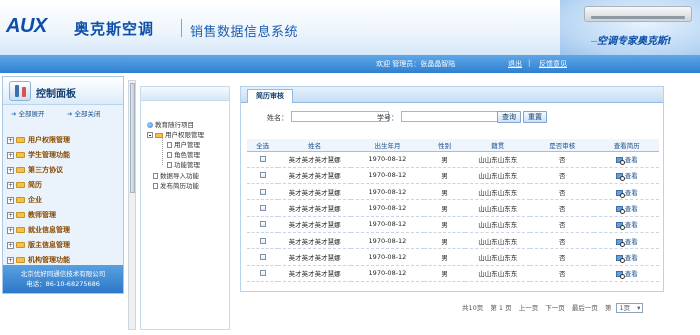 This screenshot has height=335, width=700. I want to click on search-form: 姓名： 学号： 查询 重置, so click(452, 118).